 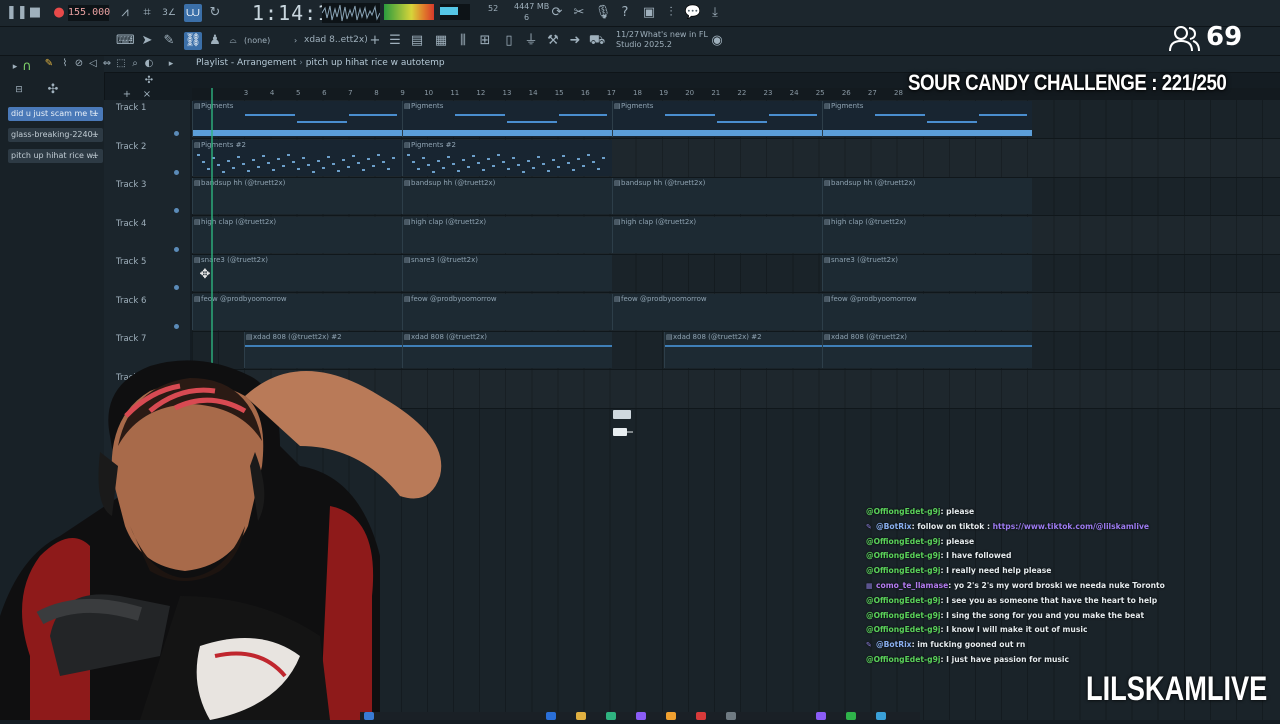 I want to click on track-label: Track 3, so click(x=131, y=185).